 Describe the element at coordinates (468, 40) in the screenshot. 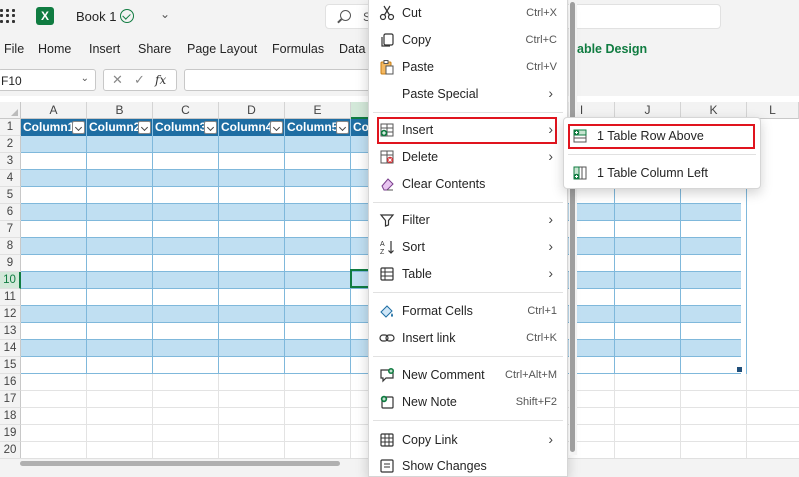

I see `menu-item-copy: Copy Ctrl+C` at that location.